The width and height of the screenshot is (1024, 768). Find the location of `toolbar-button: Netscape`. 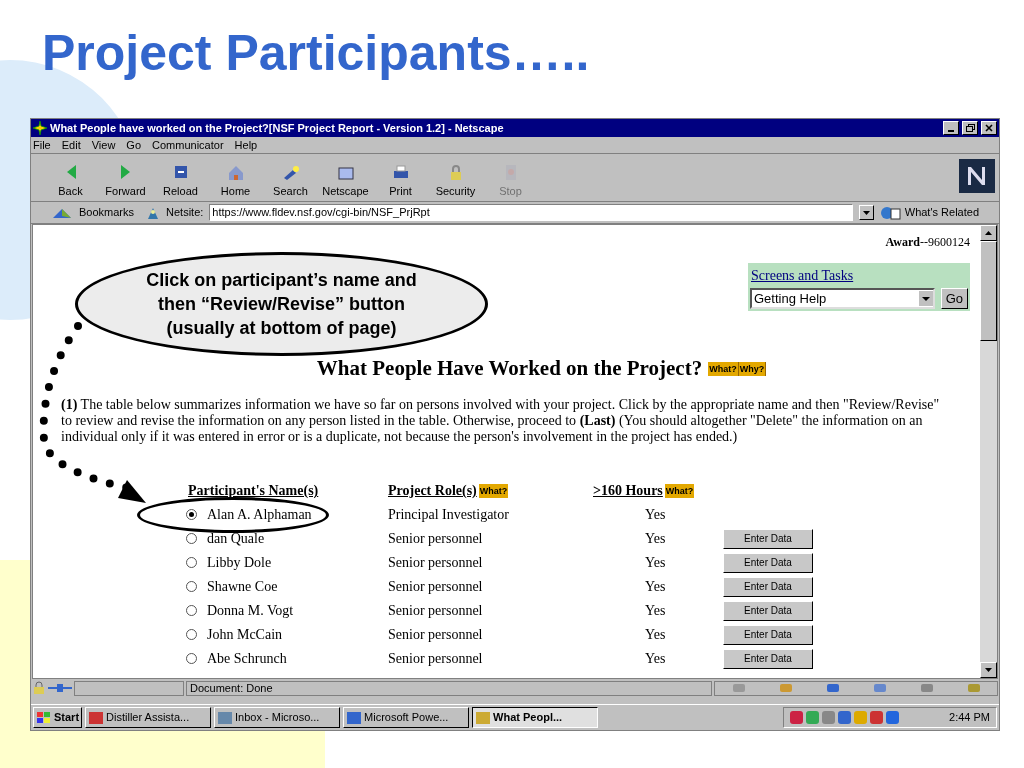

toolbar-button: Netscape is located at coordinates (345, 180).